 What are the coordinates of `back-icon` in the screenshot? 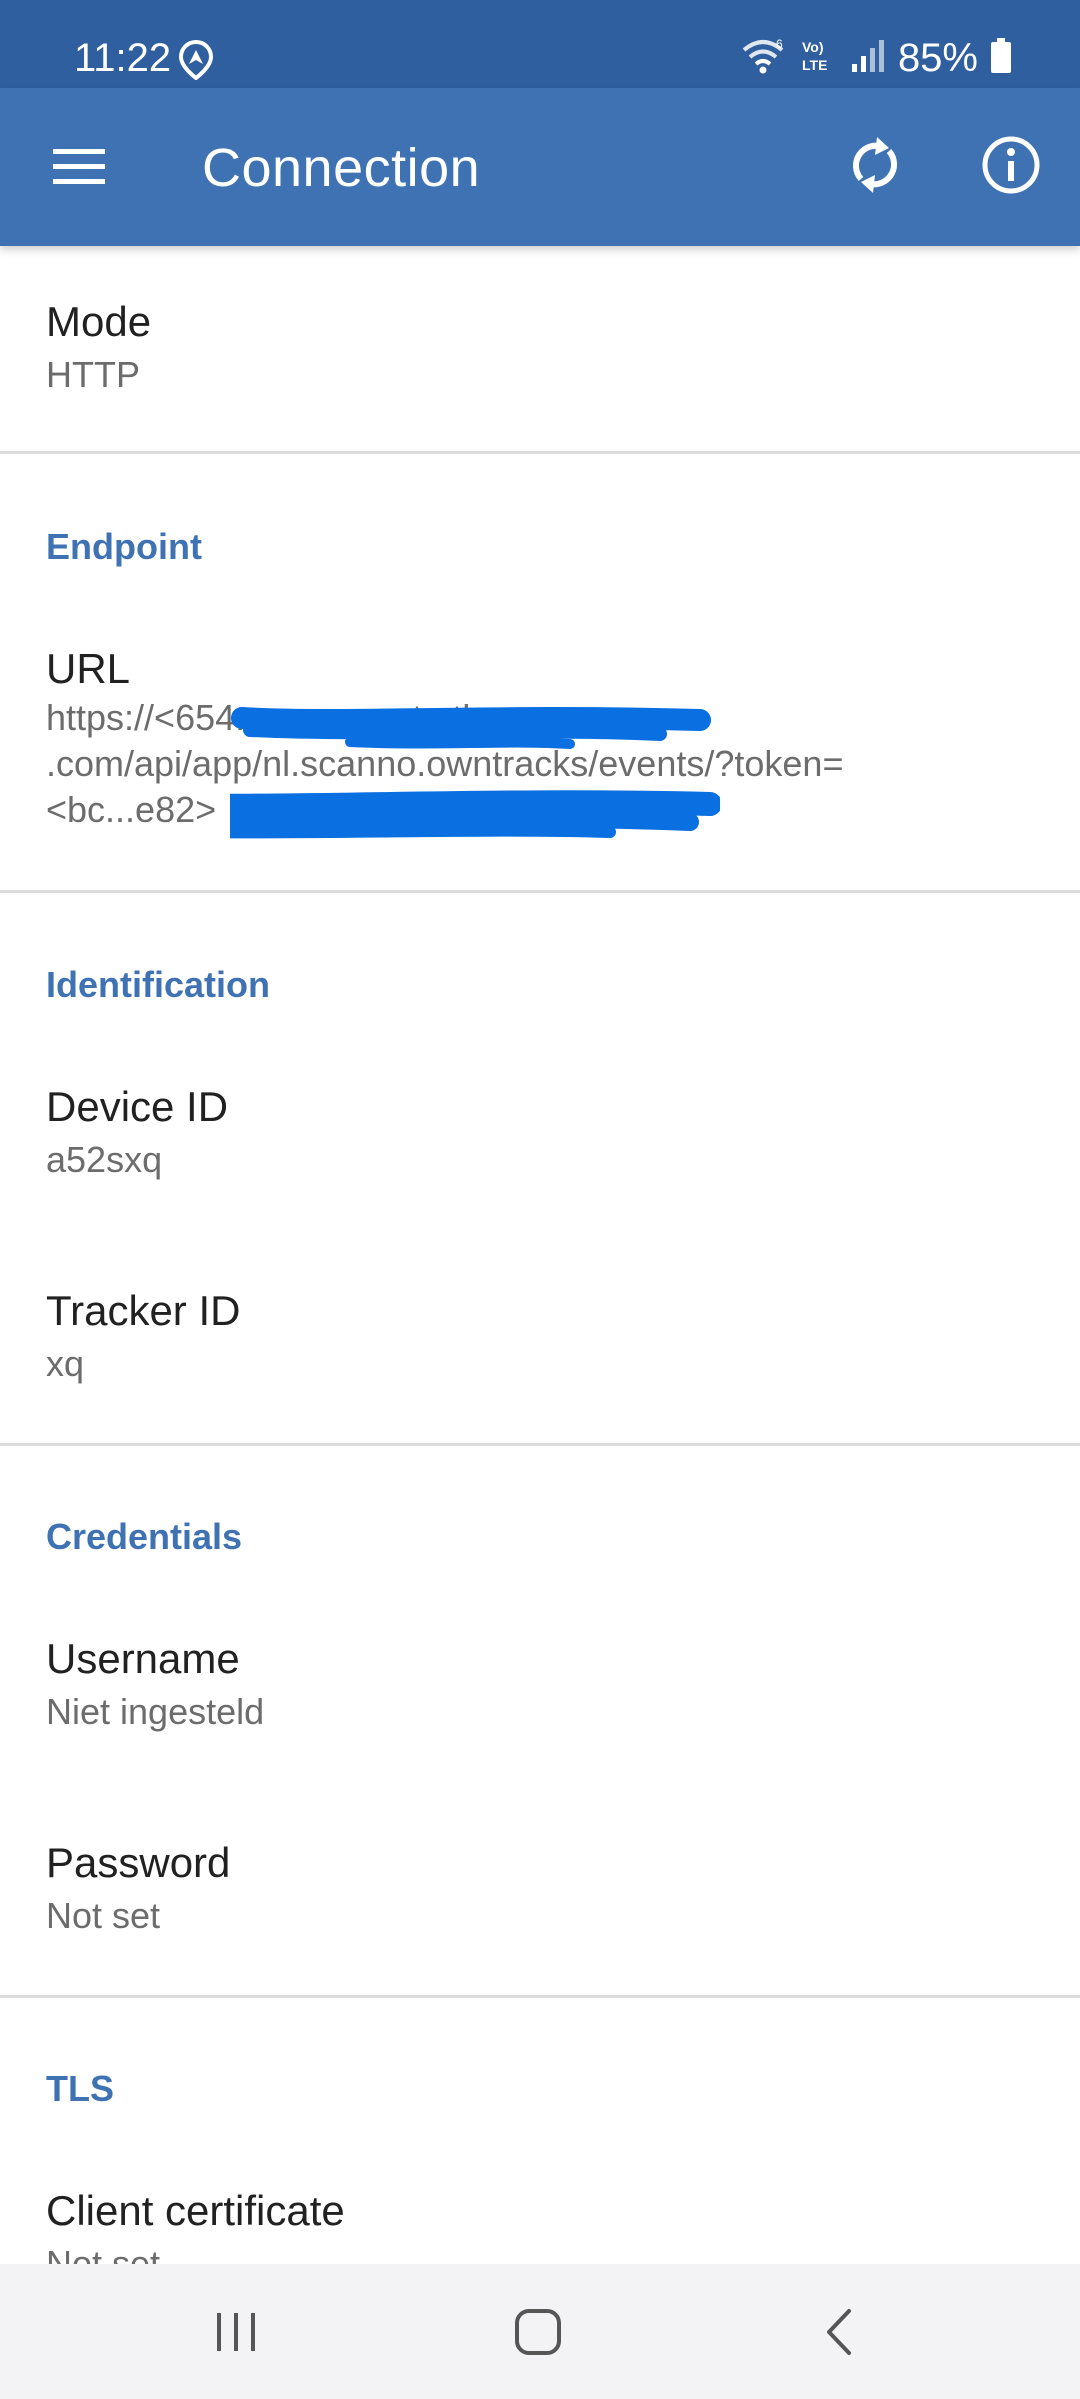 It's located at (840, 2334).